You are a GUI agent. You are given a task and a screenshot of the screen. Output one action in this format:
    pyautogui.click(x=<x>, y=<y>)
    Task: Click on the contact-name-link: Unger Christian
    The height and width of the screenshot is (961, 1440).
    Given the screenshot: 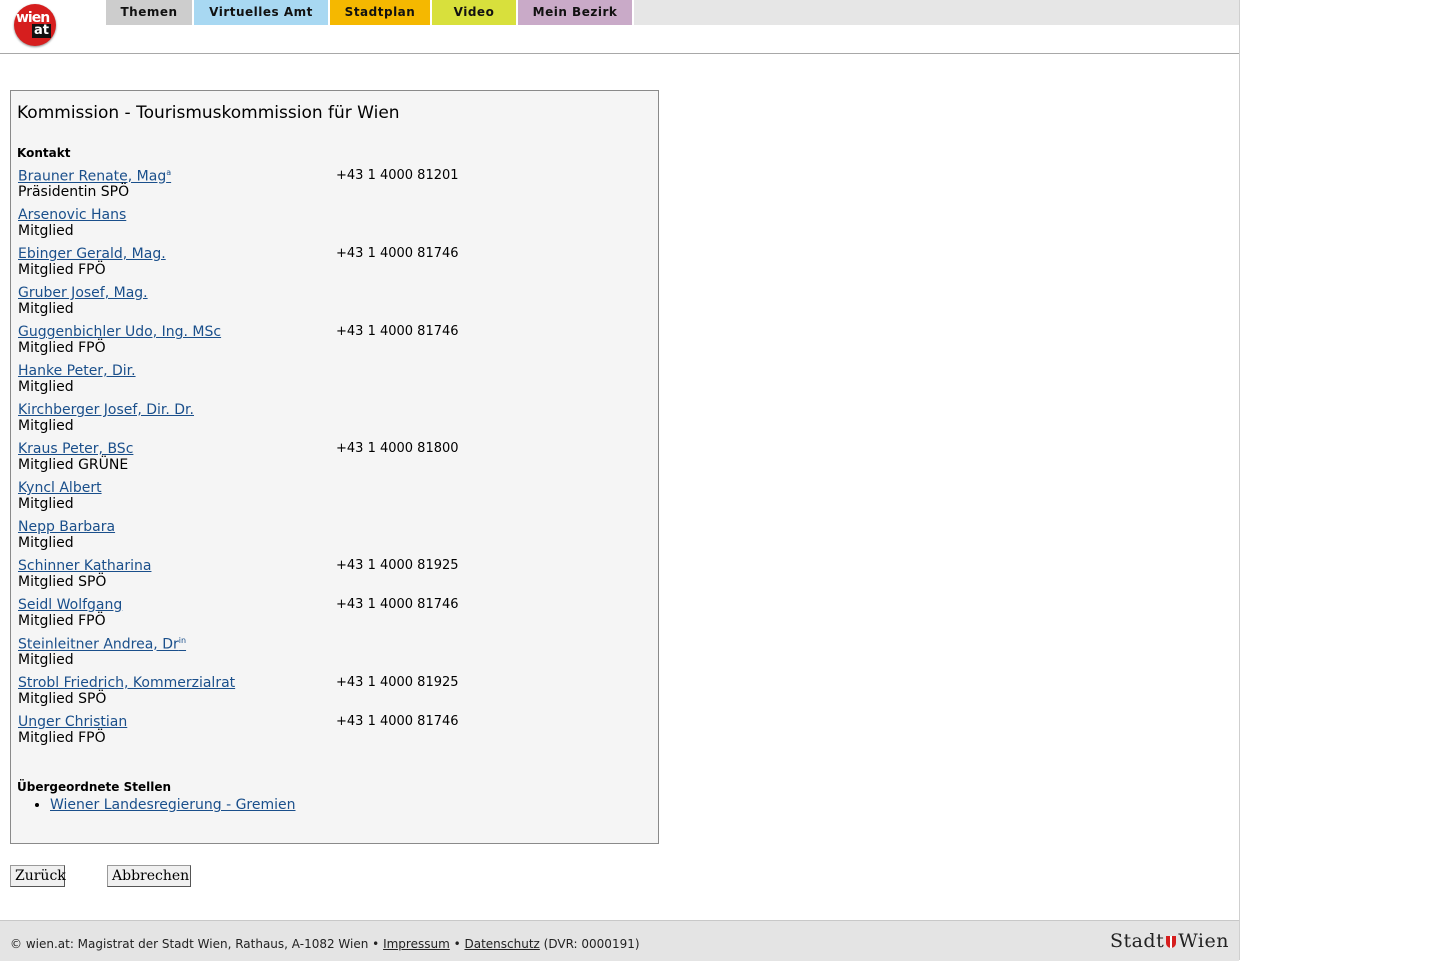 What is the action you would take?
    pyautogui.click(x=72, y=722)
    